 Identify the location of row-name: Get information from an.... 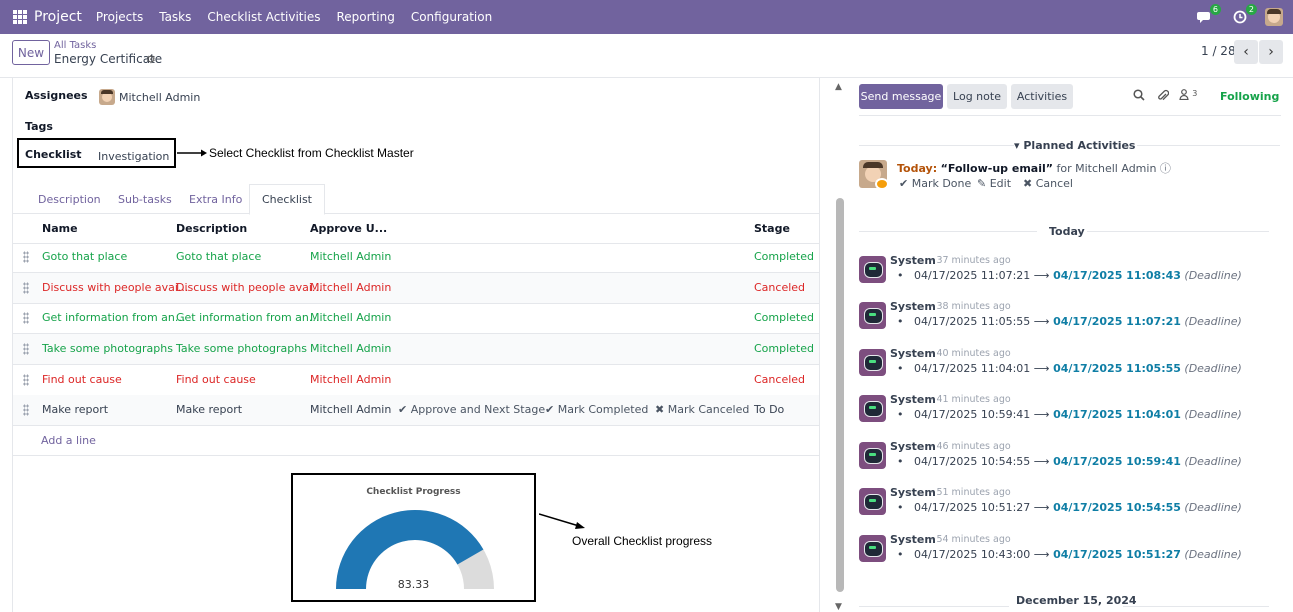
(113, 317).